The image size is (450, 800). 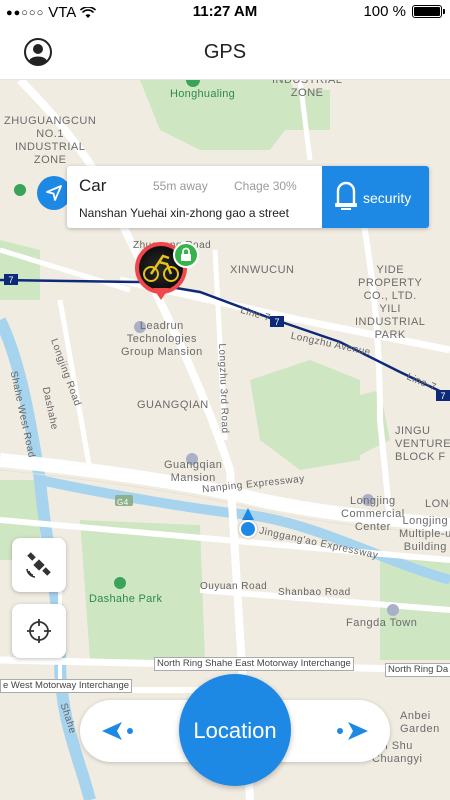 I want to click on crosshair-icon, so click(x=39, y=631).